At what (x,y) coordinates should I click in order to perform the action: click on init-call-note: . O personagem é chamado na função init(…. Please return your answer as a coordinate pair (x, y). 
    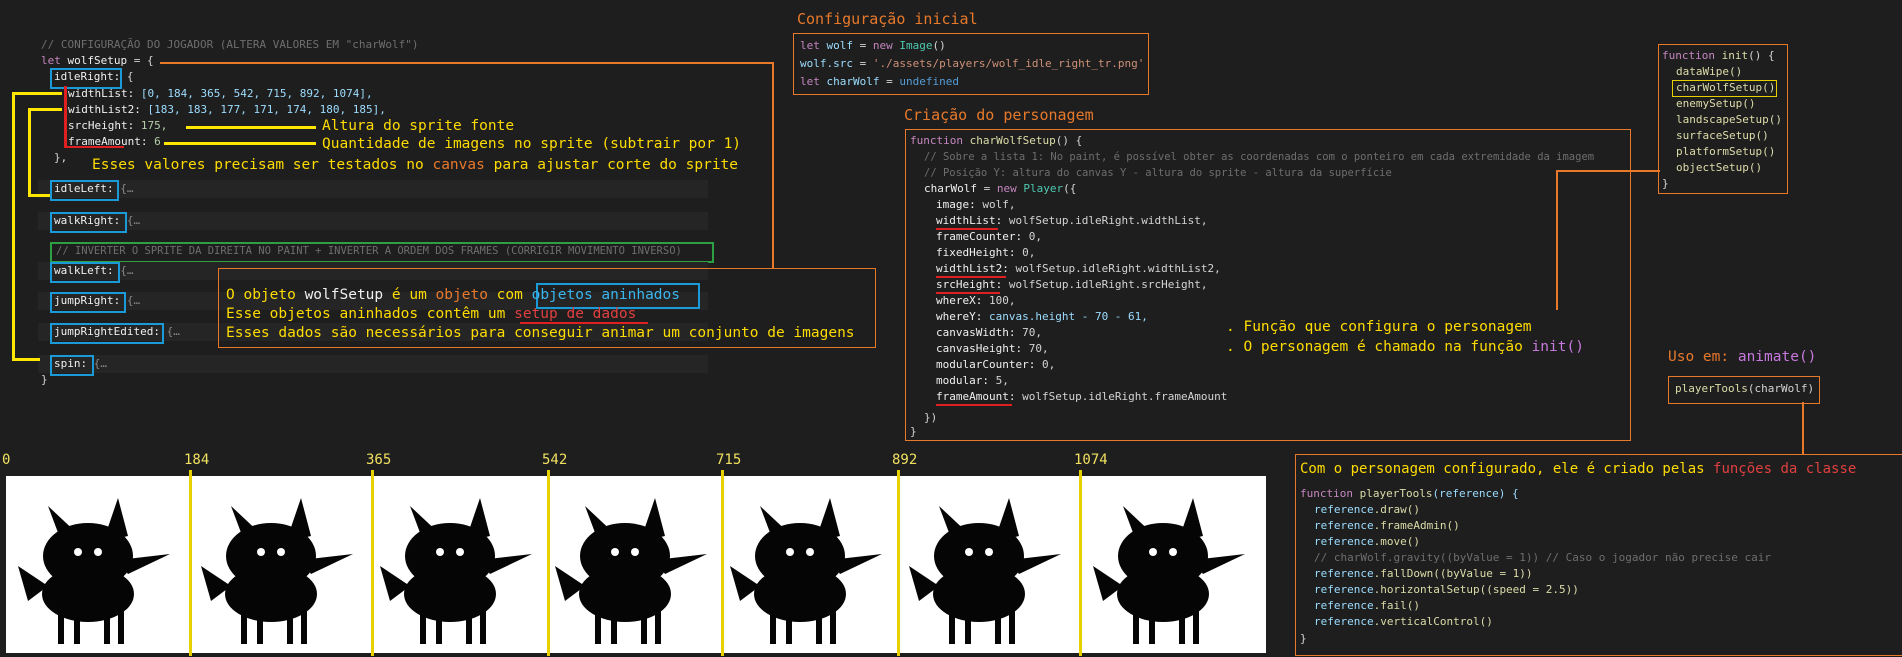
    Looking at the image, I should click on (1405, 347).